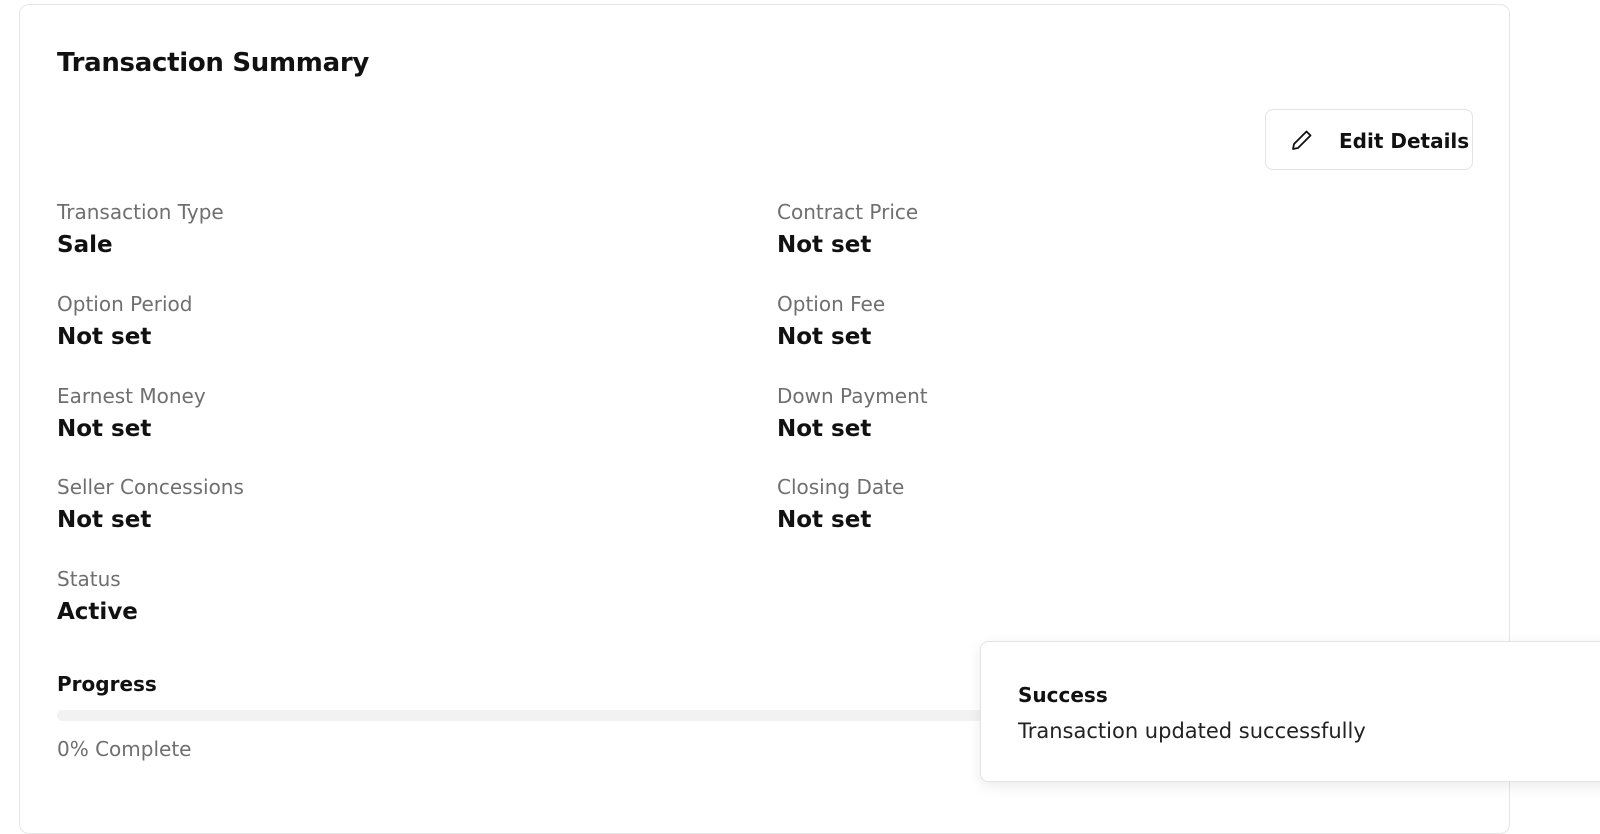 The height and width of the screenshot is (834, 1600). Describe the element at coordinates (150, 504) in the screenshot. I see `field-seller-concessions: Seller Concessions Not set` at that location.